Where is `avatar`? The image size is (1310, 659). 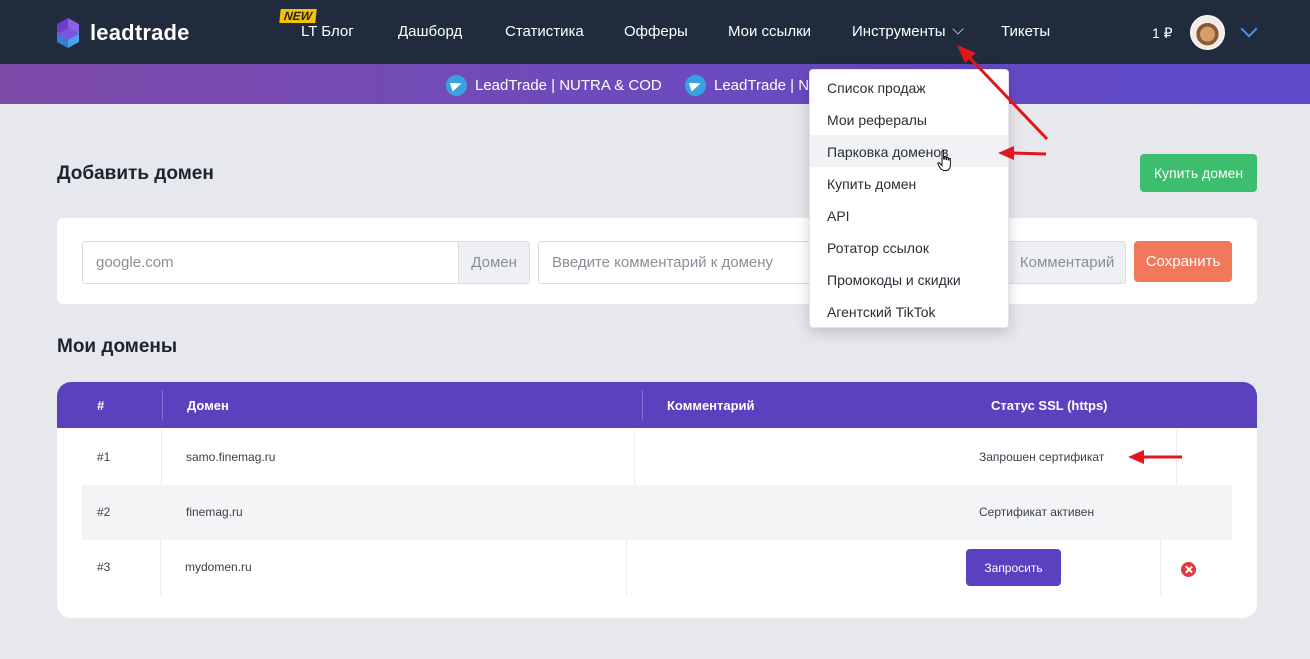
avatar is located at coordinates (1207, 32).